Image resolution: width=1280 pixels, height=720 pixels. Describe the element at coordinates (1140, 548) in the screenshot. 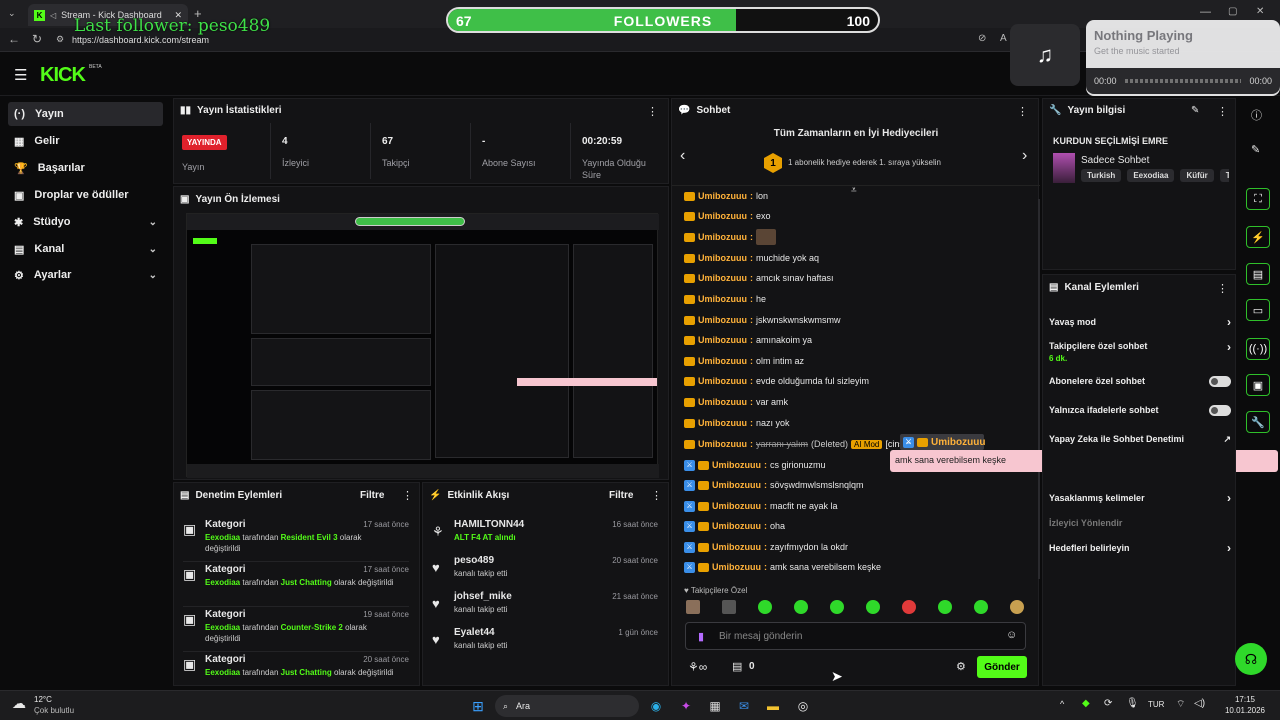

I see `set-goals-row: Hedefleri belirleyin ›` at that location.